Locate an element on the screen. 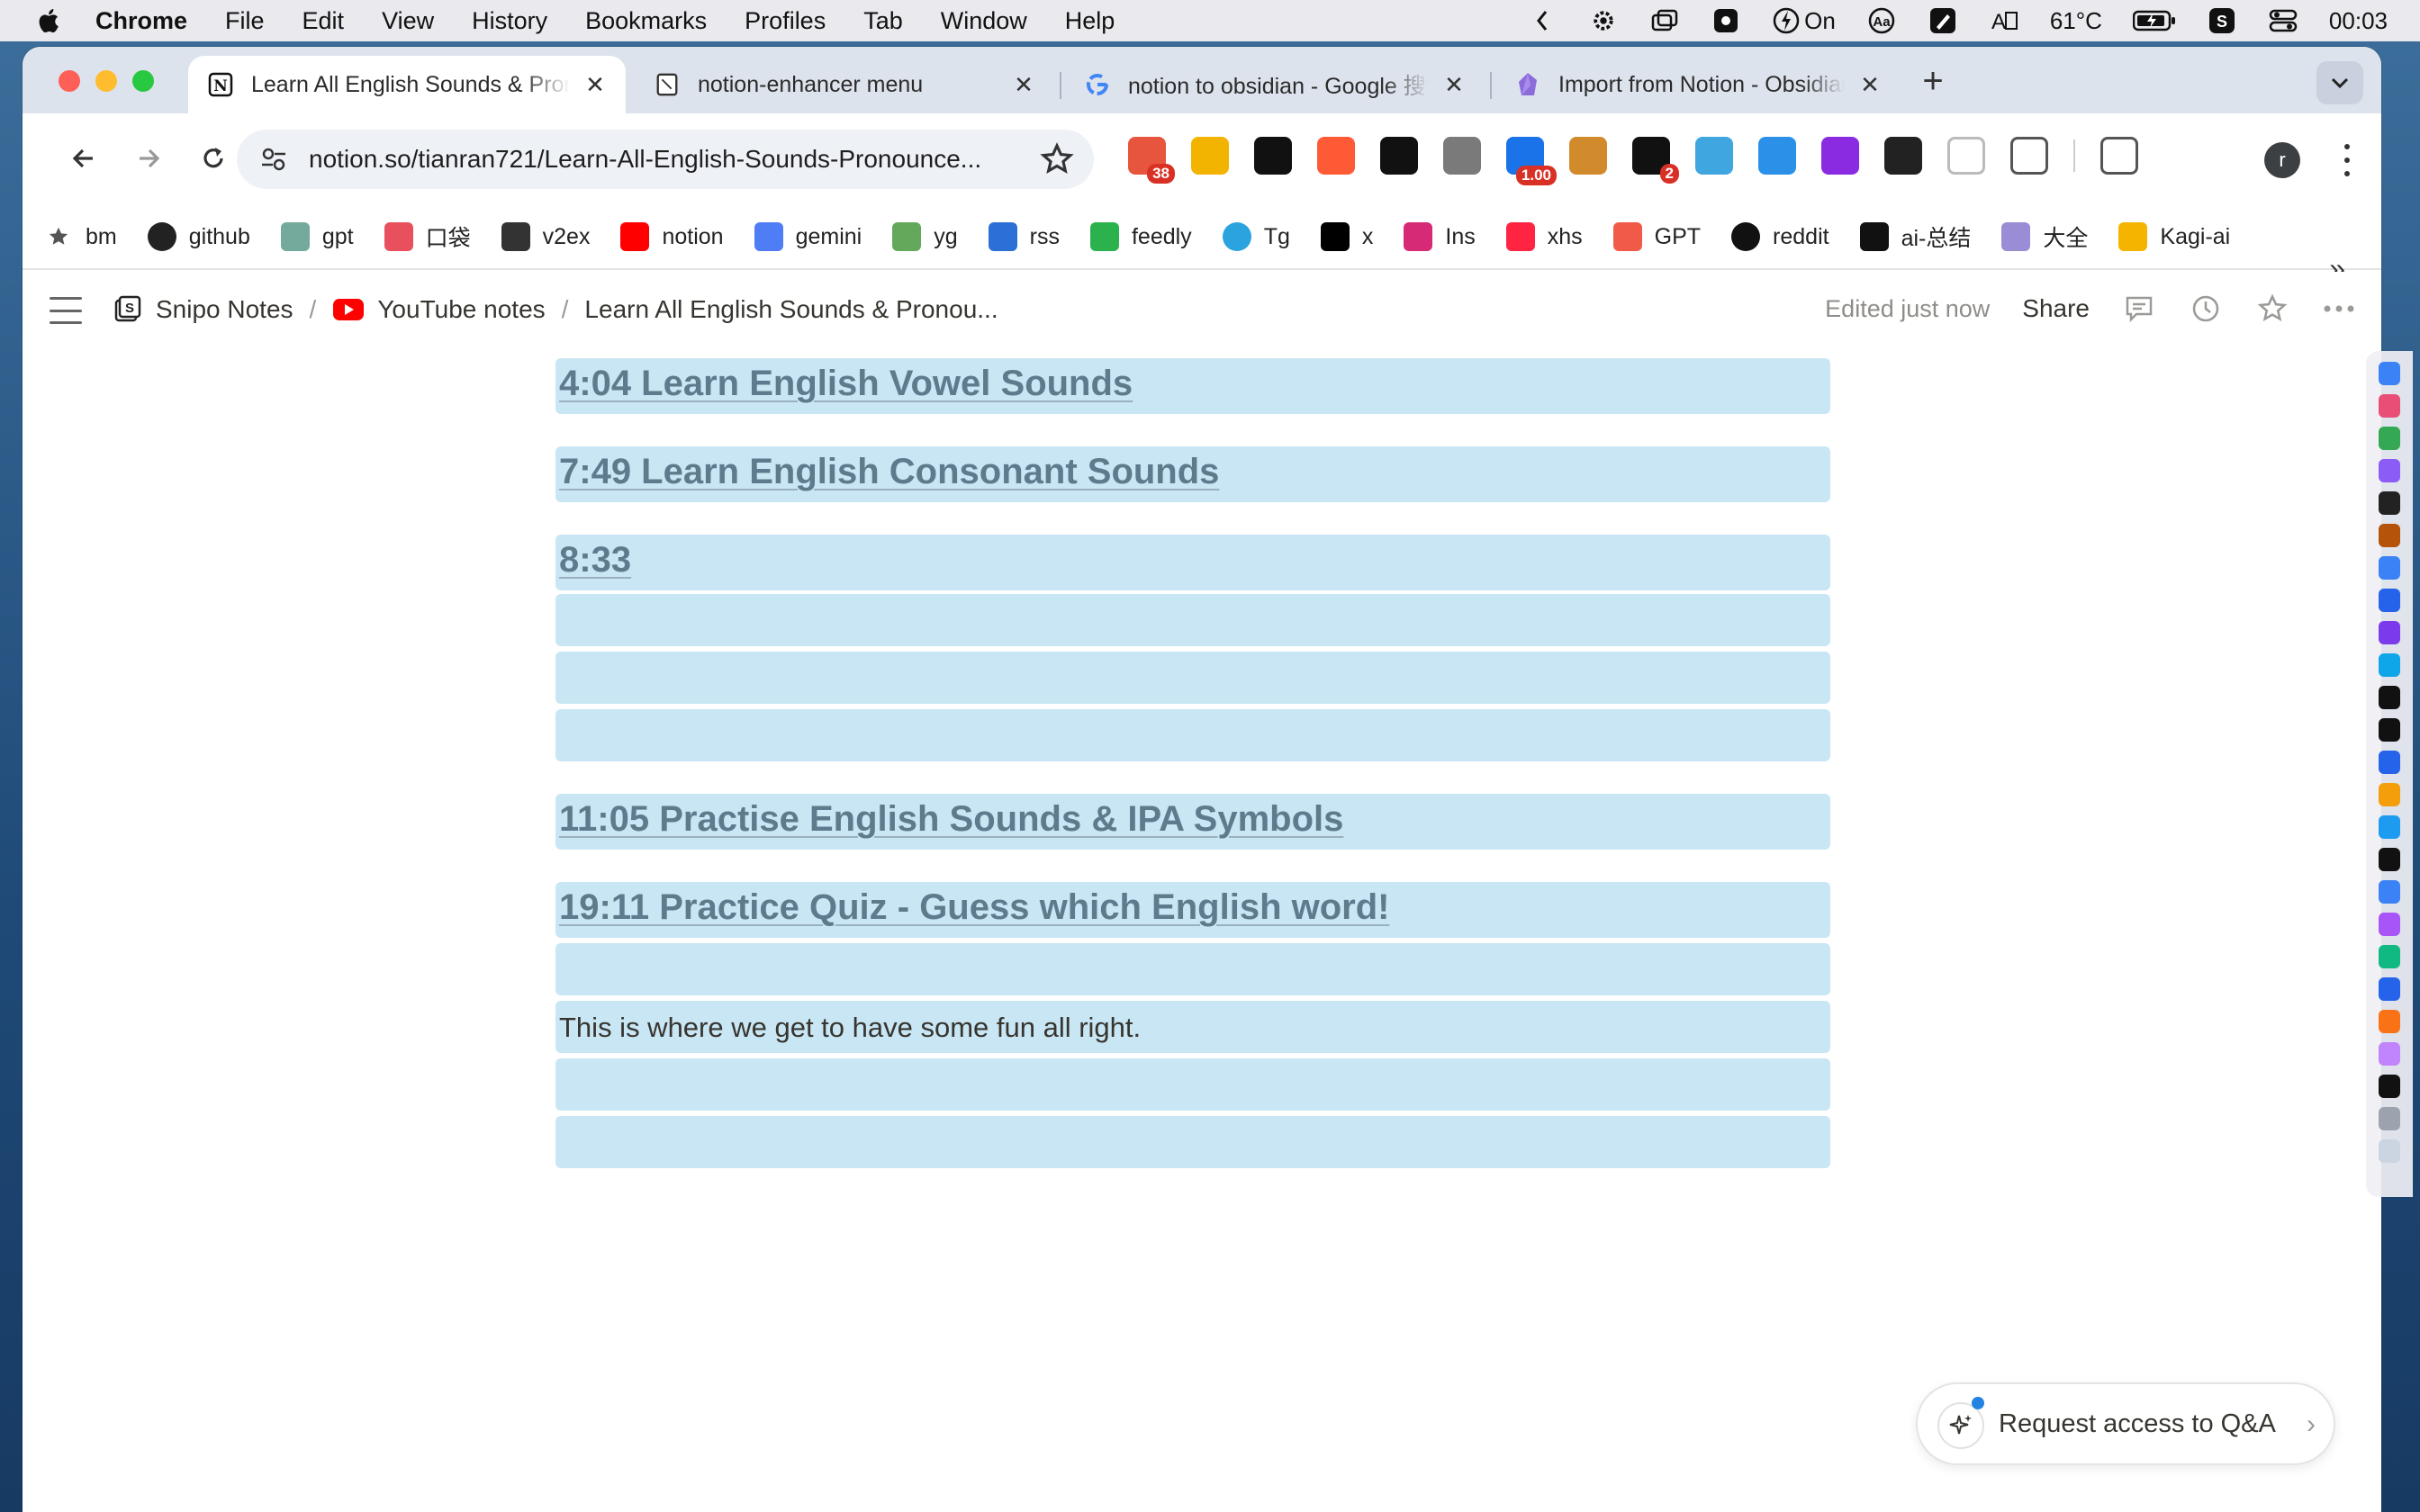 The image size is (2420, 1512). menu-app-name: Chrome is located at coordinates (141, 21).